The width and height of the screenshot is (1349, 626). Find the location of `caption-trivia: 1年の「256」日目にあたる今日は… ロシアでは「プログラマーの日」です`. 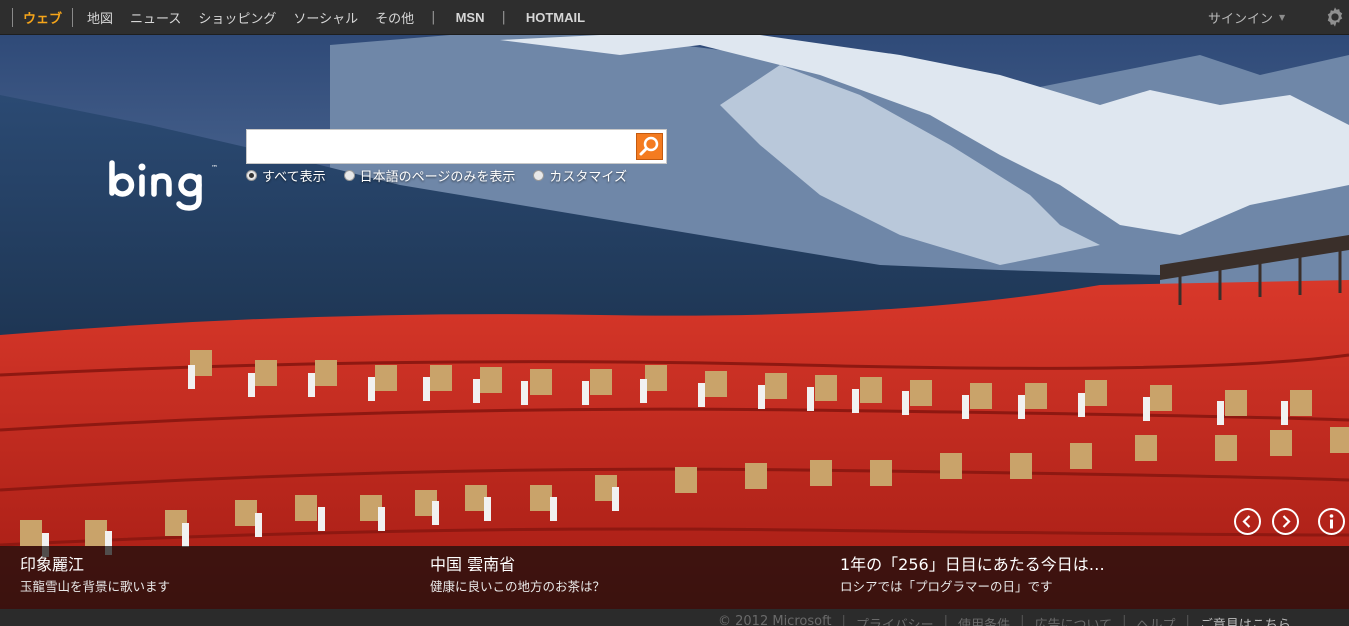

caption-trivia: 1年の「256」日目にあたる今日は… ロシアでは「プログラマーの日」です is located at coordinates (972, 575).